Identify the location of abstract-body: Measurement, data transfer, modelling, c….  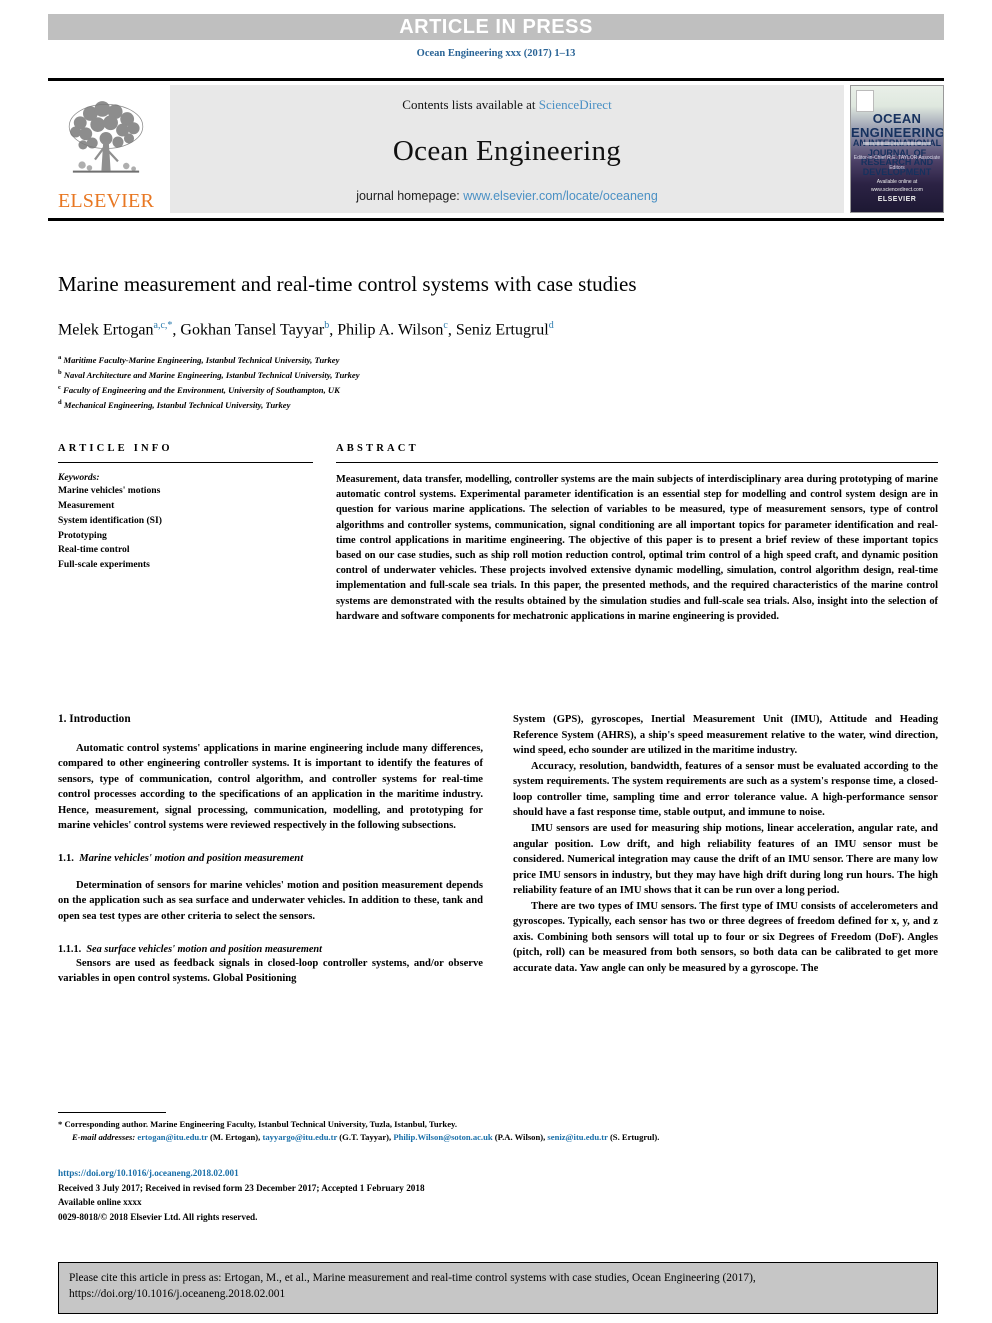
(637, 548).